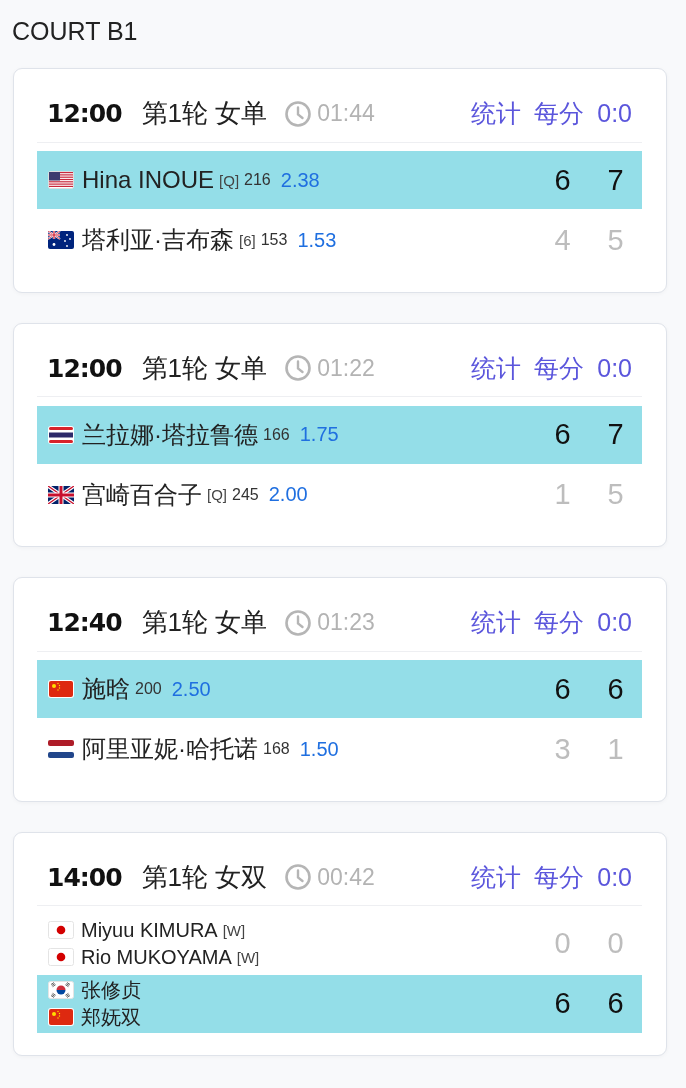 This screenshot has height=1088, width=686. I want to click on match-duration: 01:22, so click(346, 368).